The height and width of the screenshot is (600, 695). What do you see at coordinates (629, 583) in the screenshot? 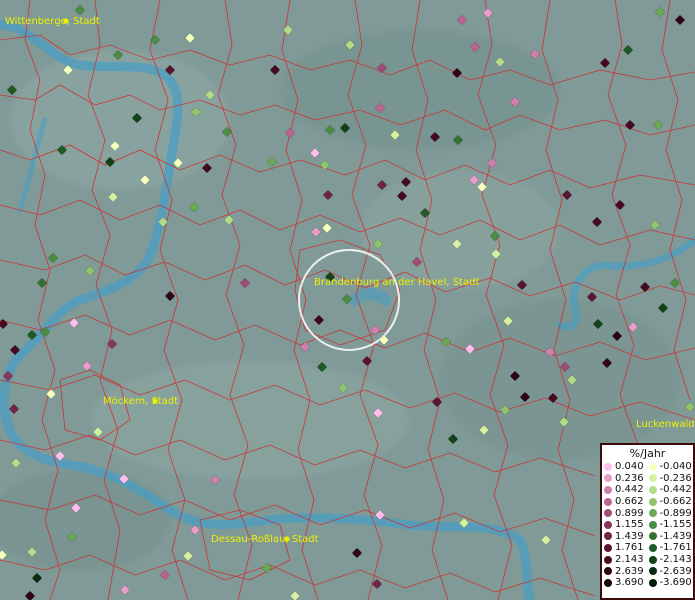
I see `legend-value: 3.690` at bounding box center [629, 583].